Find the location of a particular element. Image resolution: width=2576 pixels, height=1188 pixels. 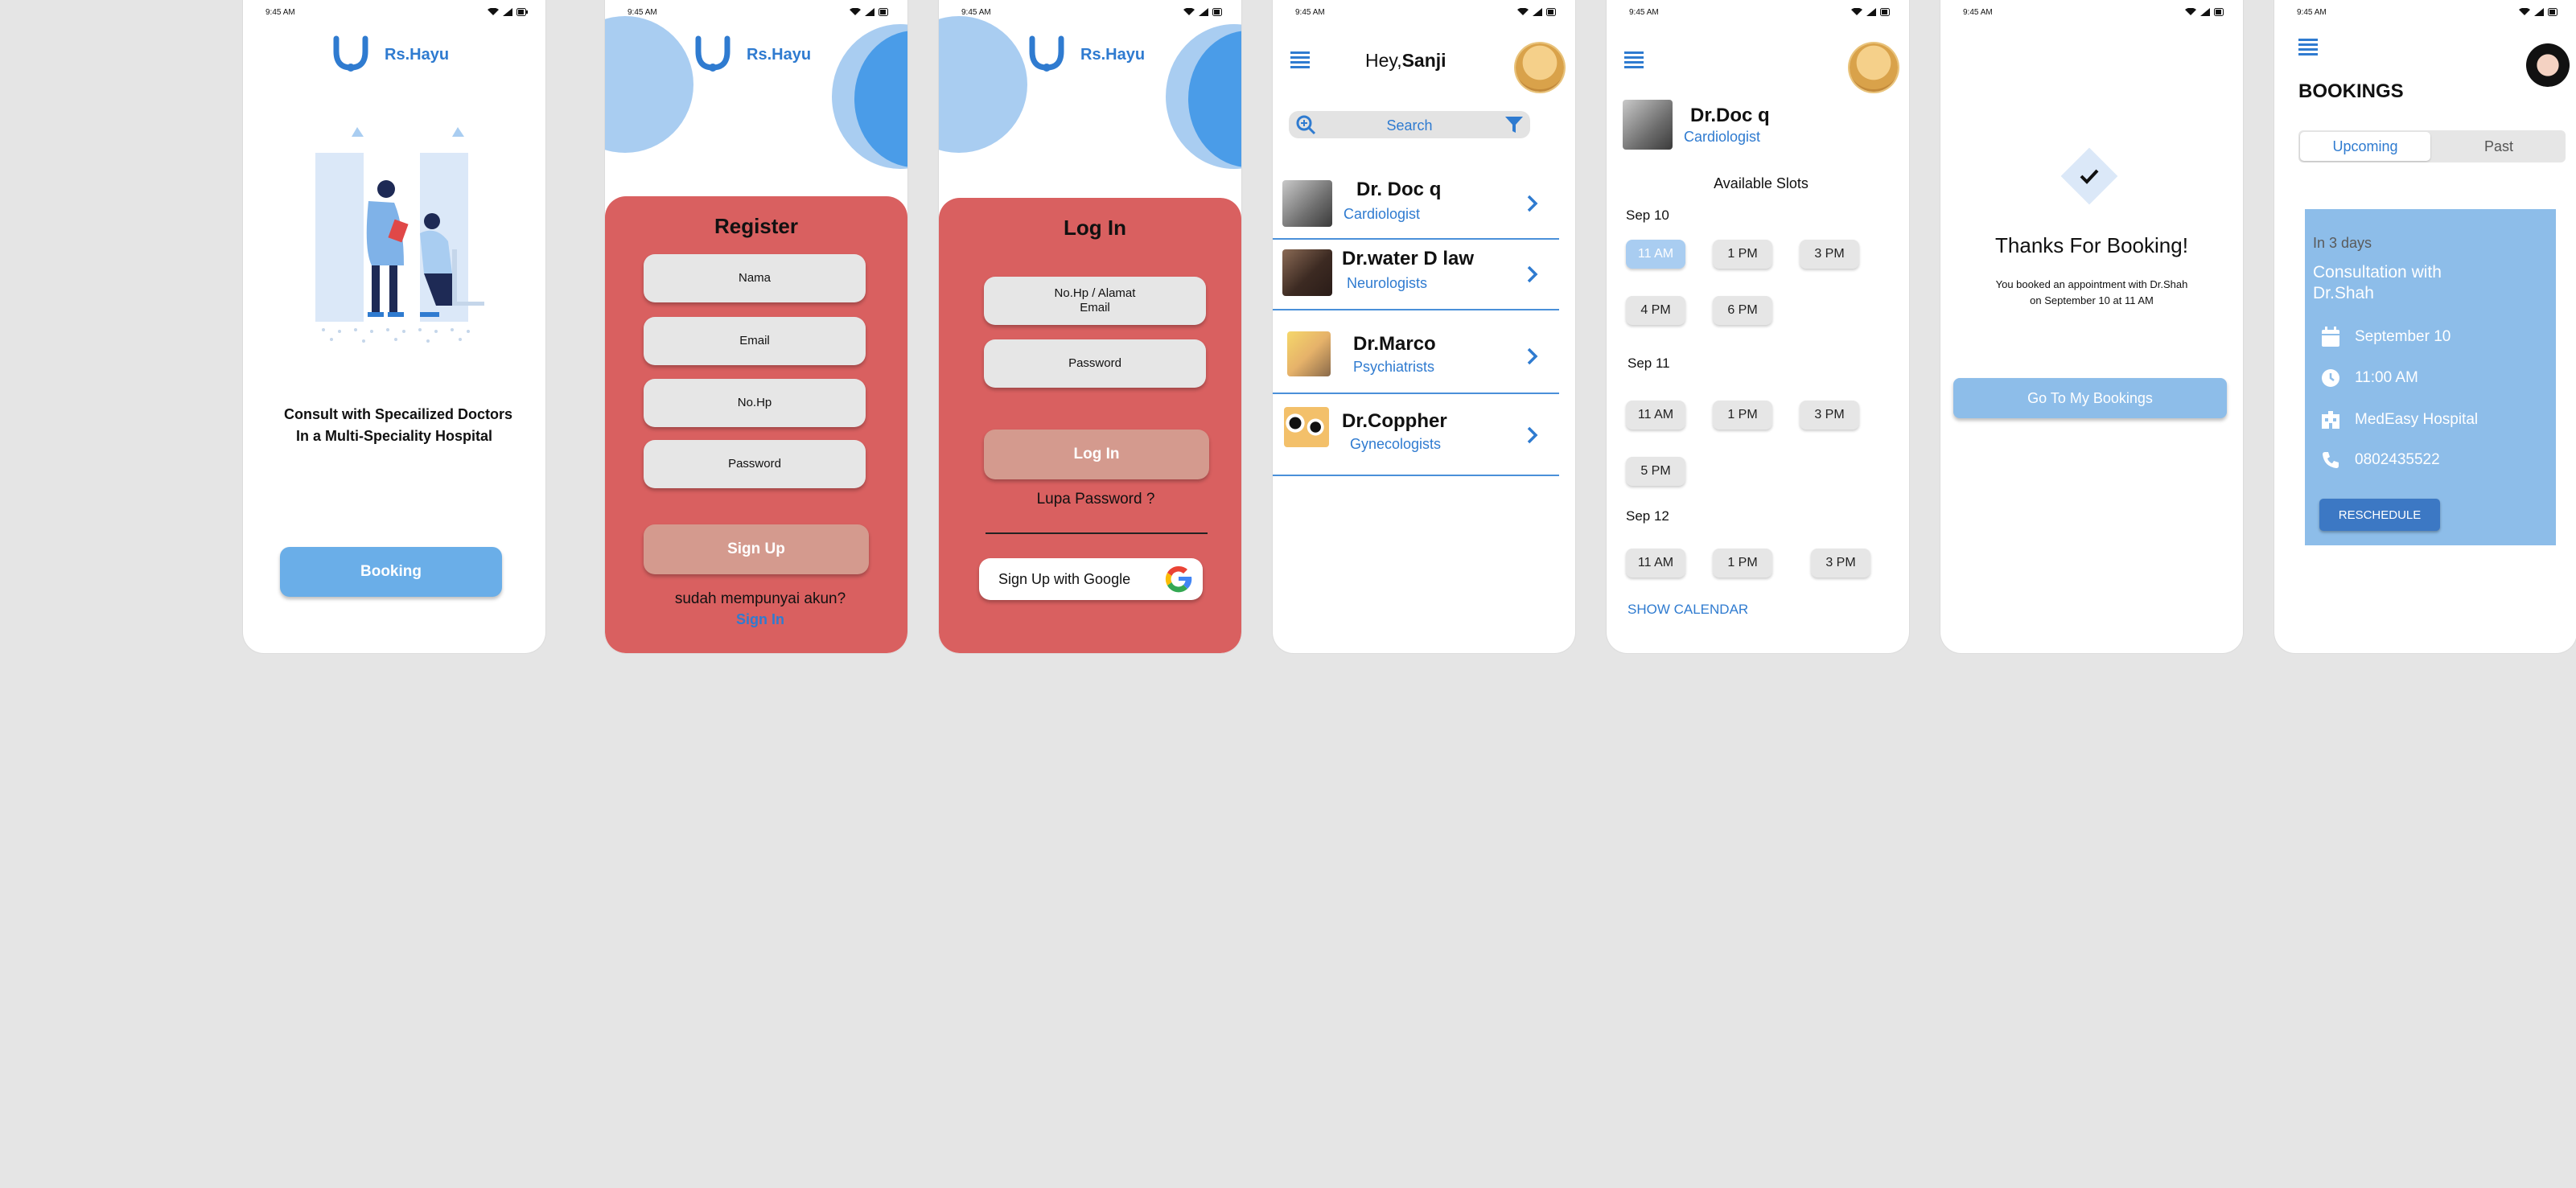

booking-date-row: September 10 is located at coordinates (2385, 337).